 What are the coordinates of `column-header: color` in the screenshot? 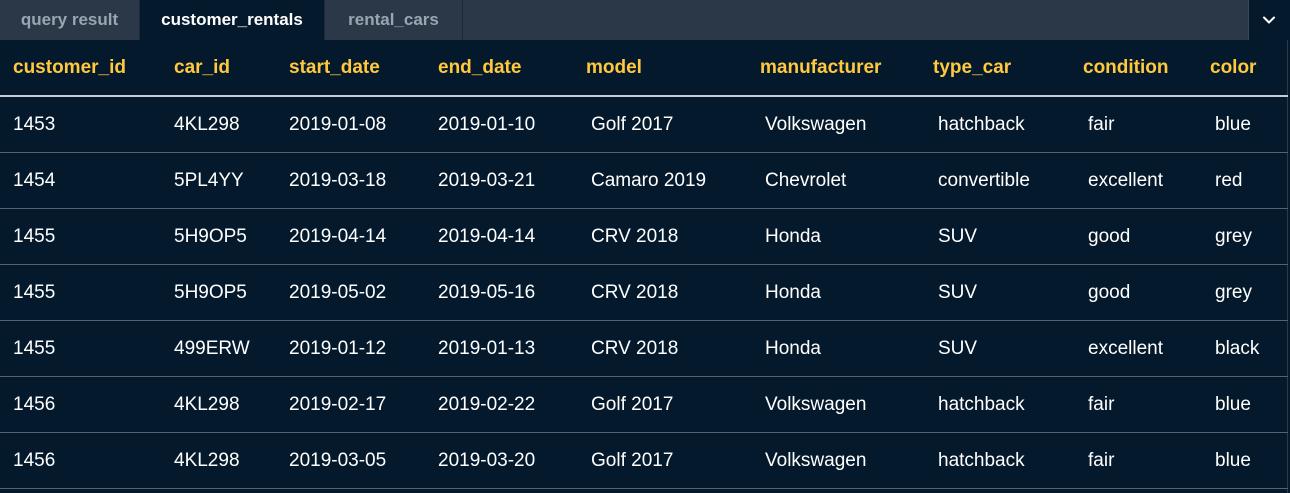 It's located at (1233, 67).